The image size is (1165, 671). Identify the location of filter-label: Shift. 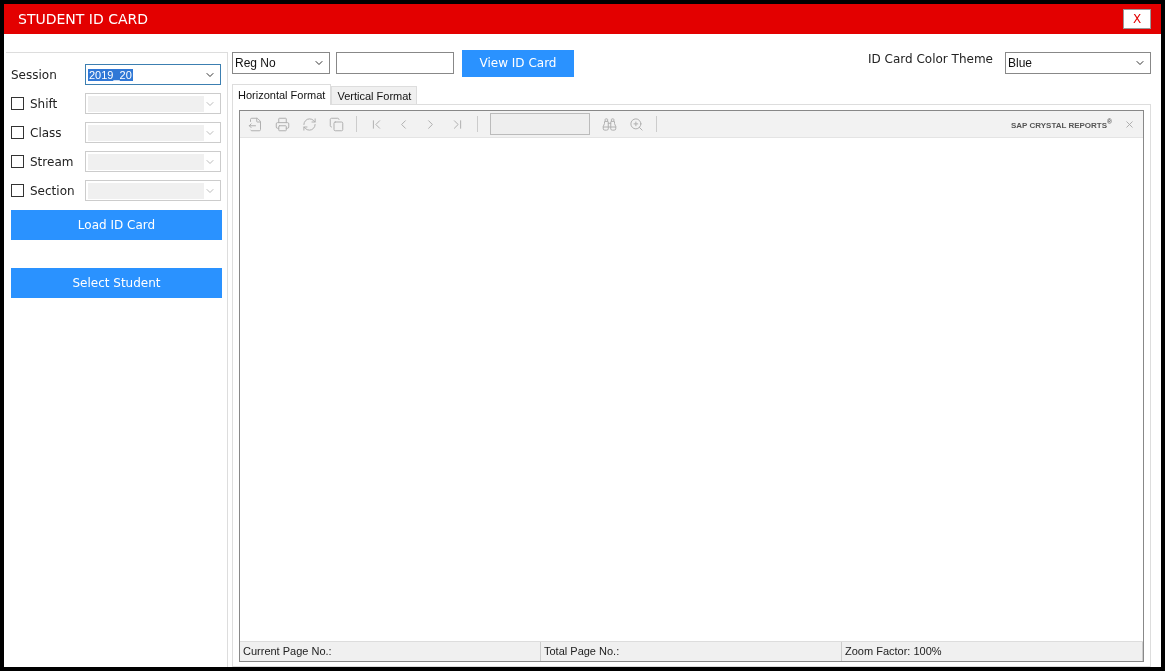
(44, 103).